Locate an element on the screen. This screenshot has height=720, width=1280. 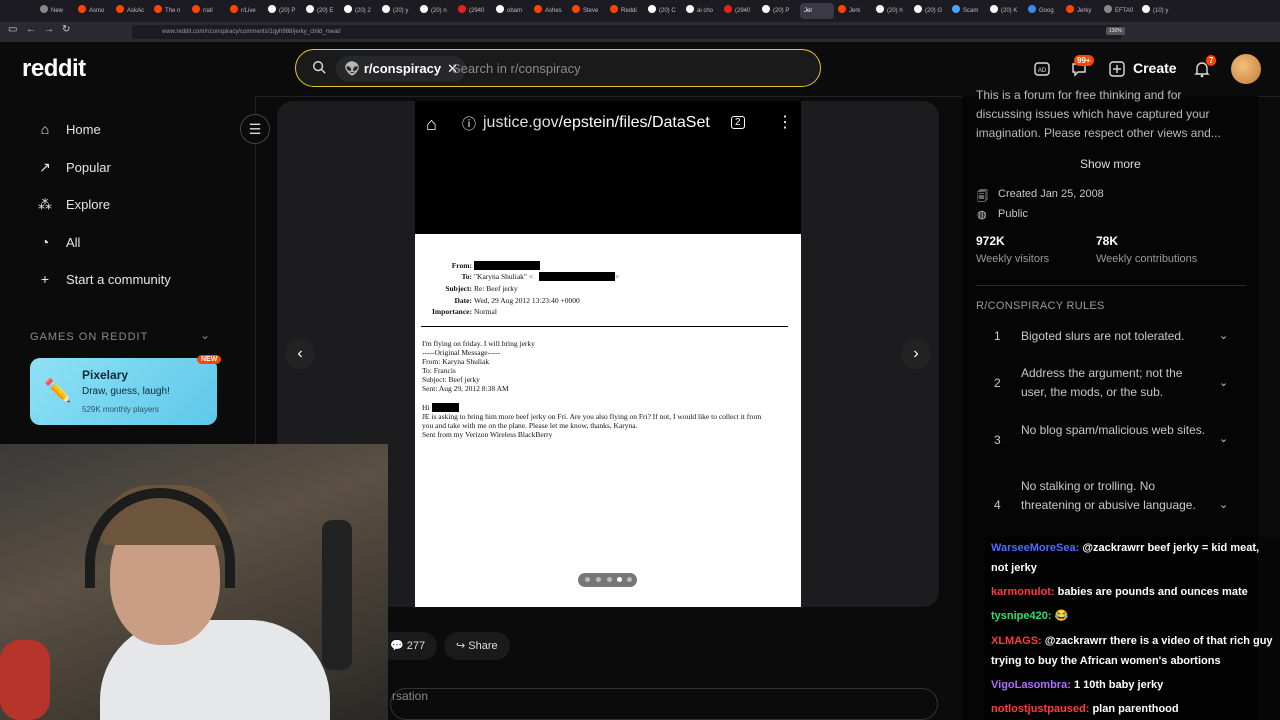
email-subject: Re: Beef jerky is located at coordinates (496, 288).